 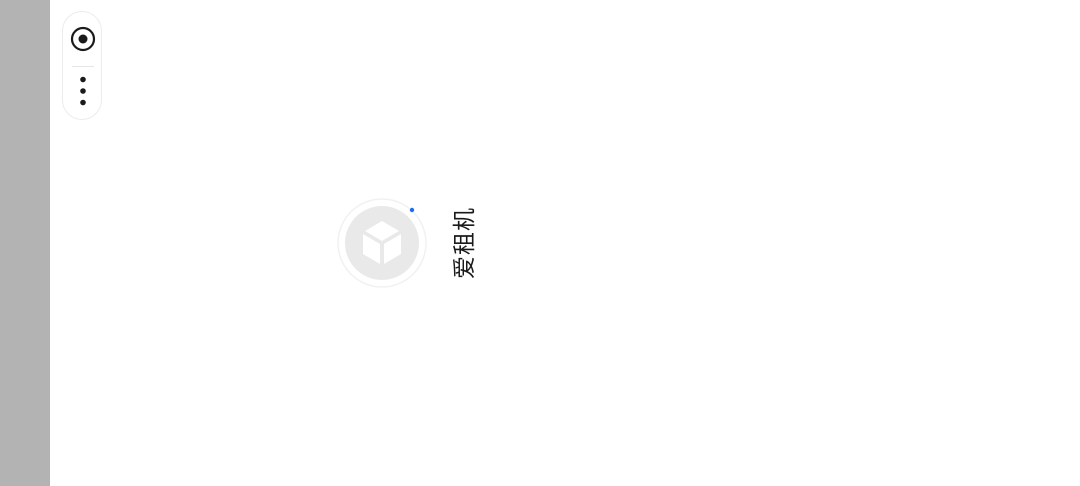 I want to click on spinner-dot, so click(x=412, y=210).